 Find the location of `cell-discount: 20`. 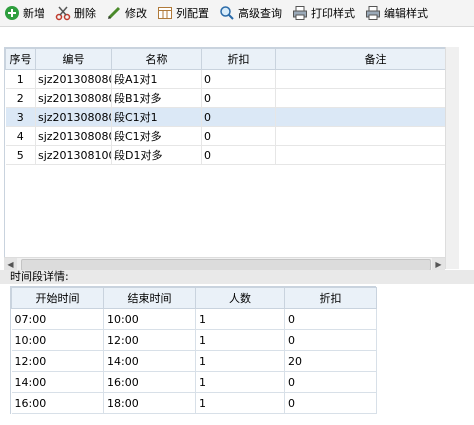

cell-discount: 20 is located at coordinates (330, 361).